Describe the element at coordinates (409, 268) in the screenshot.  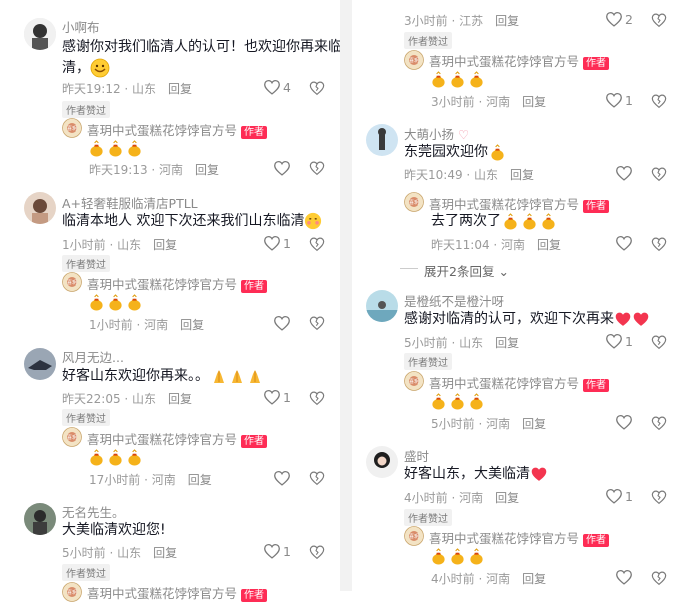
I see `expand-divider` at that location.